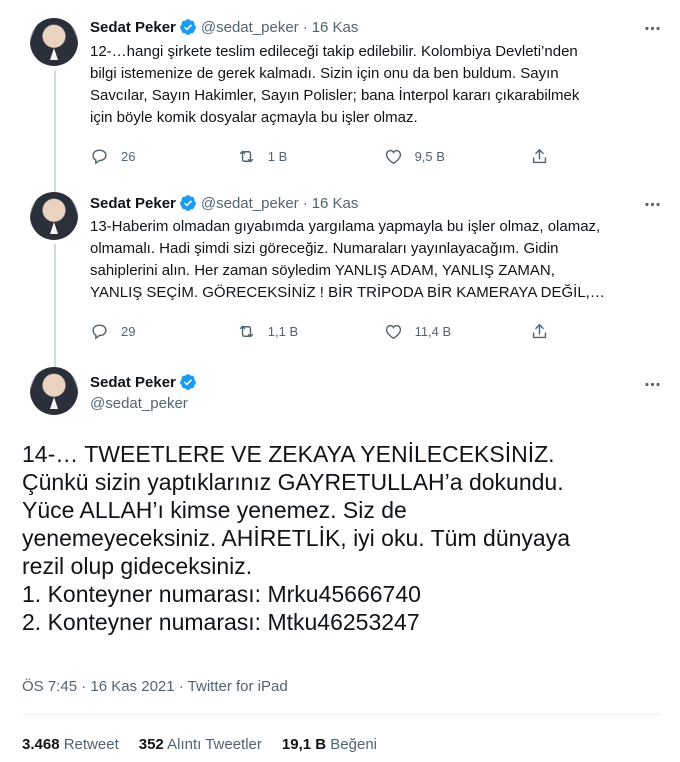  What do you see at coordinates (91, 744) in the screenshot?
I see `retweet-stat-label: Retweet` at bounding box center [91, 744].